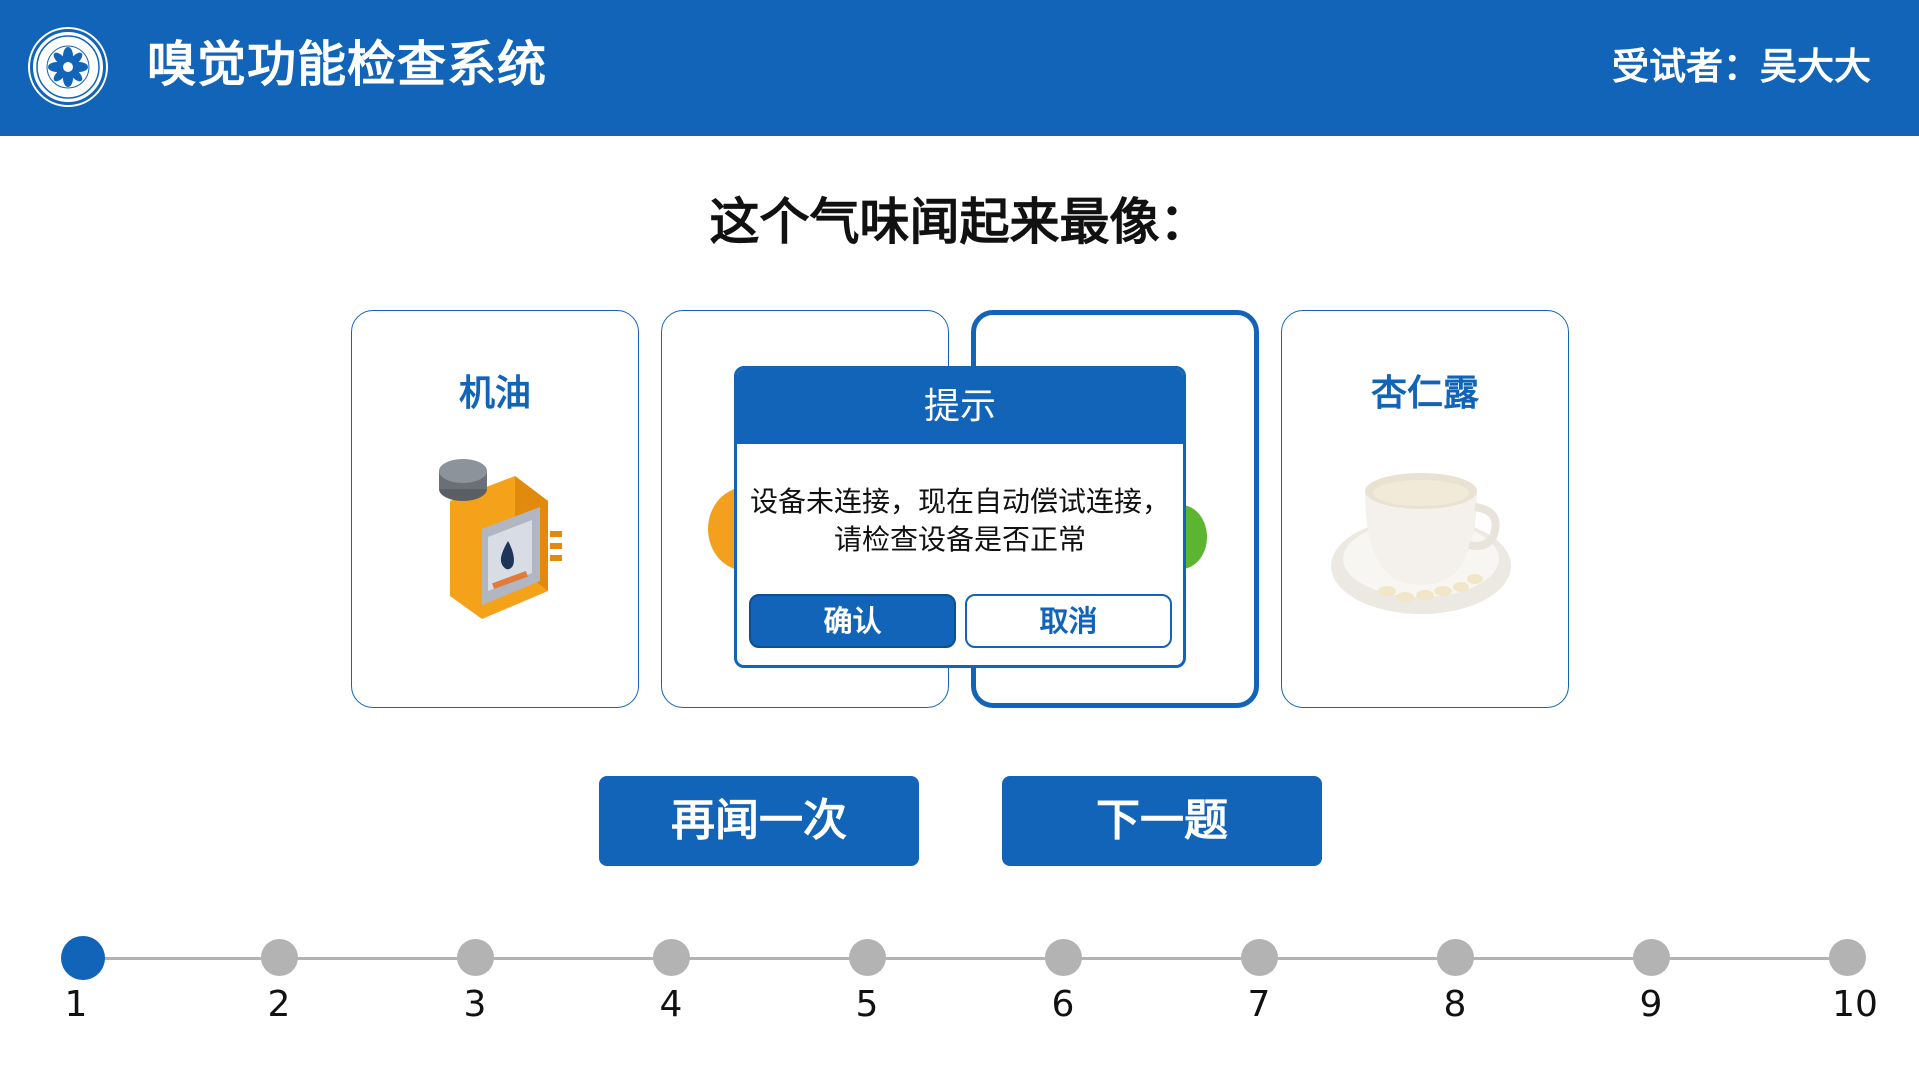  What do you see at coordinates (494, 393) in the screenshot?
I see `choice-label: 机油` at bounding box center [494, 393].